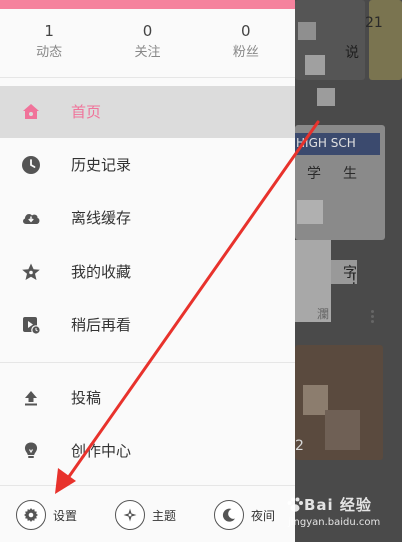 The width and height of the screenshot is (402, 542). Describe the element at coordinates (31, 218) in the screenshot. I see `cloud-download-icon` at that location.